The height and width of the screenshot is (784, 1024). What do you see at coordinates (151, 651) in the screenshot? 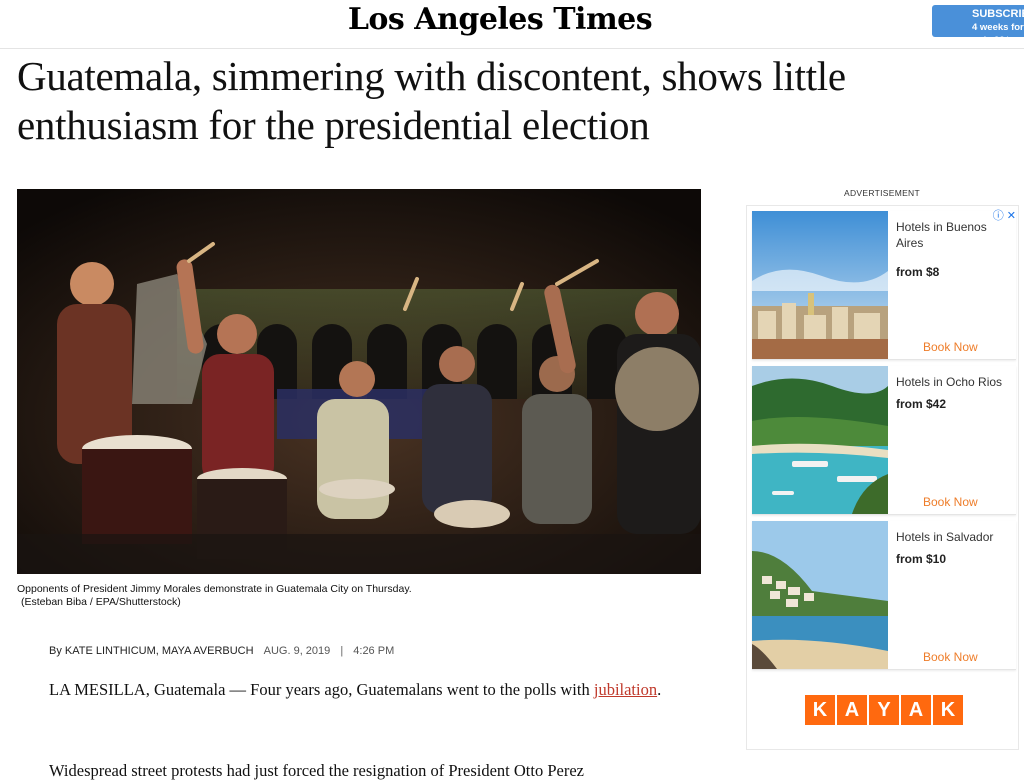
I see `byline-authors: By KATE LINTHICUM, MAYA AVERBUCH` at bounding box center [151, 651].